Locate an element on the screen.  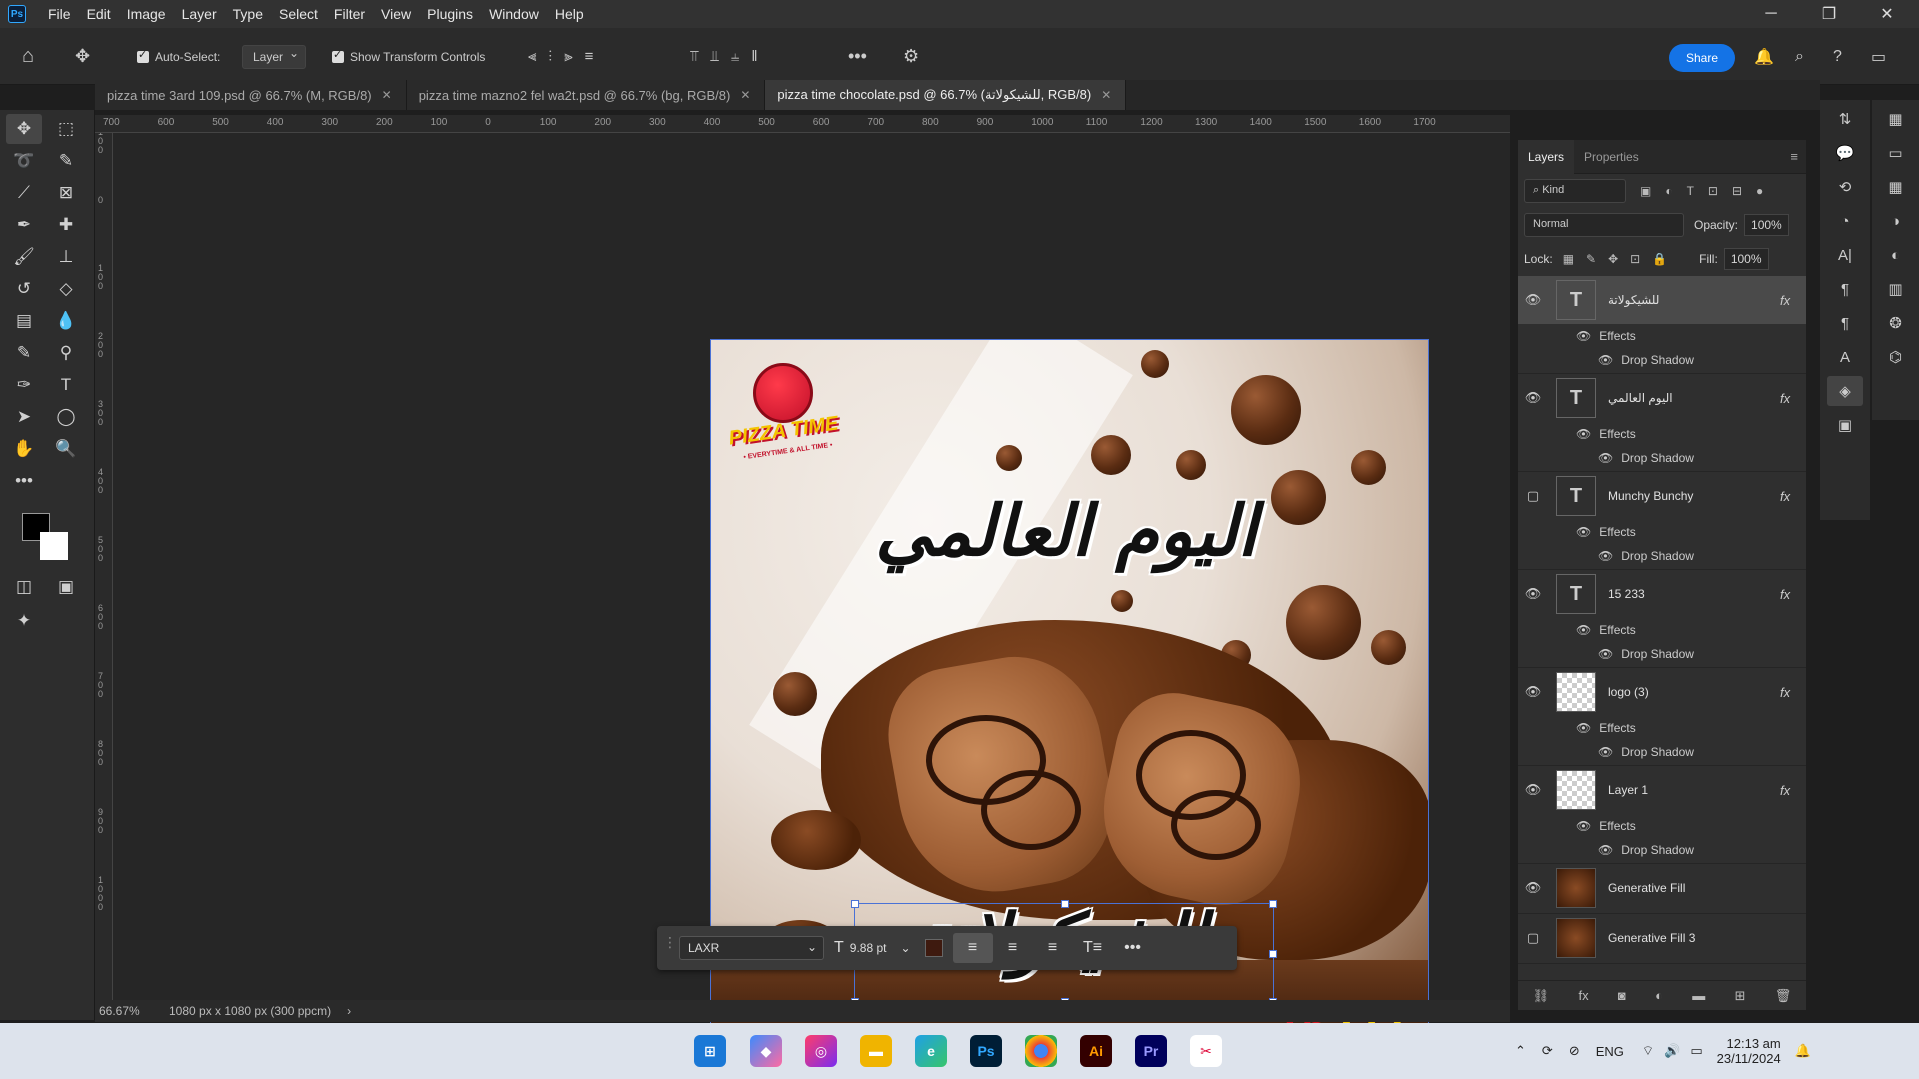
layer-name: logo (3) is located at coordinates (1694, 692).